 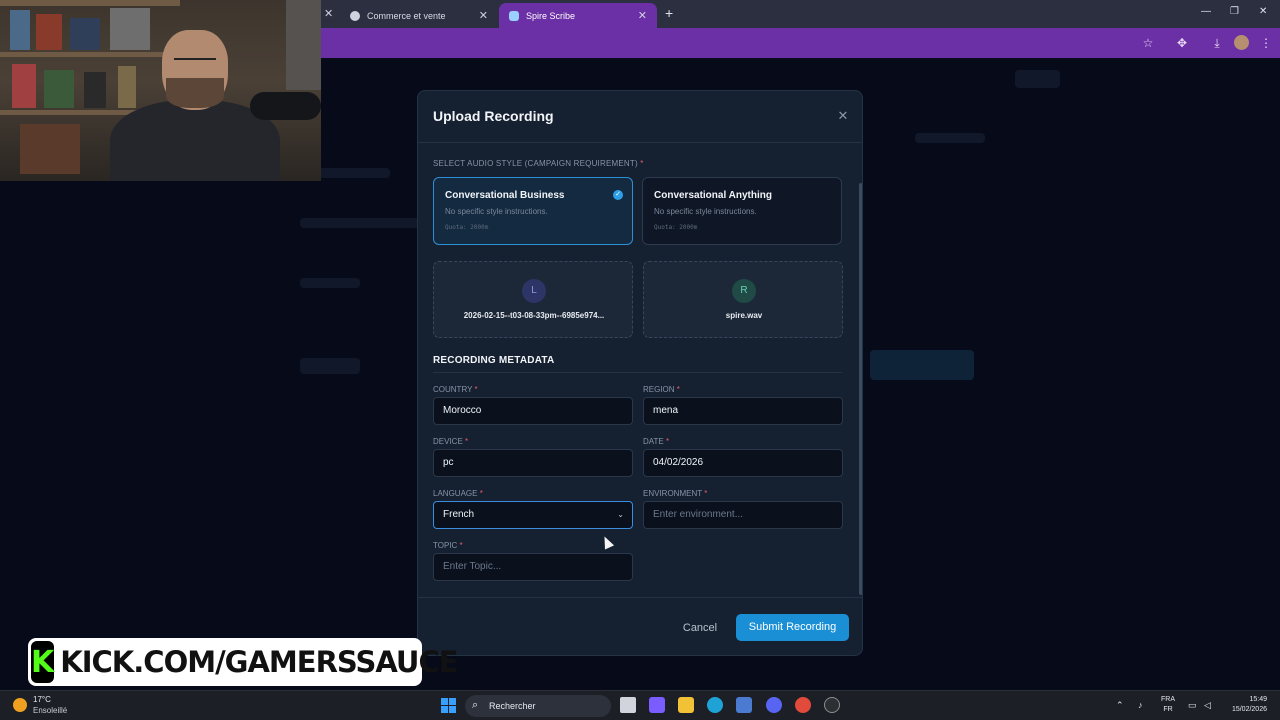 I want to click on sun-icon, so click(x=20, y=705).